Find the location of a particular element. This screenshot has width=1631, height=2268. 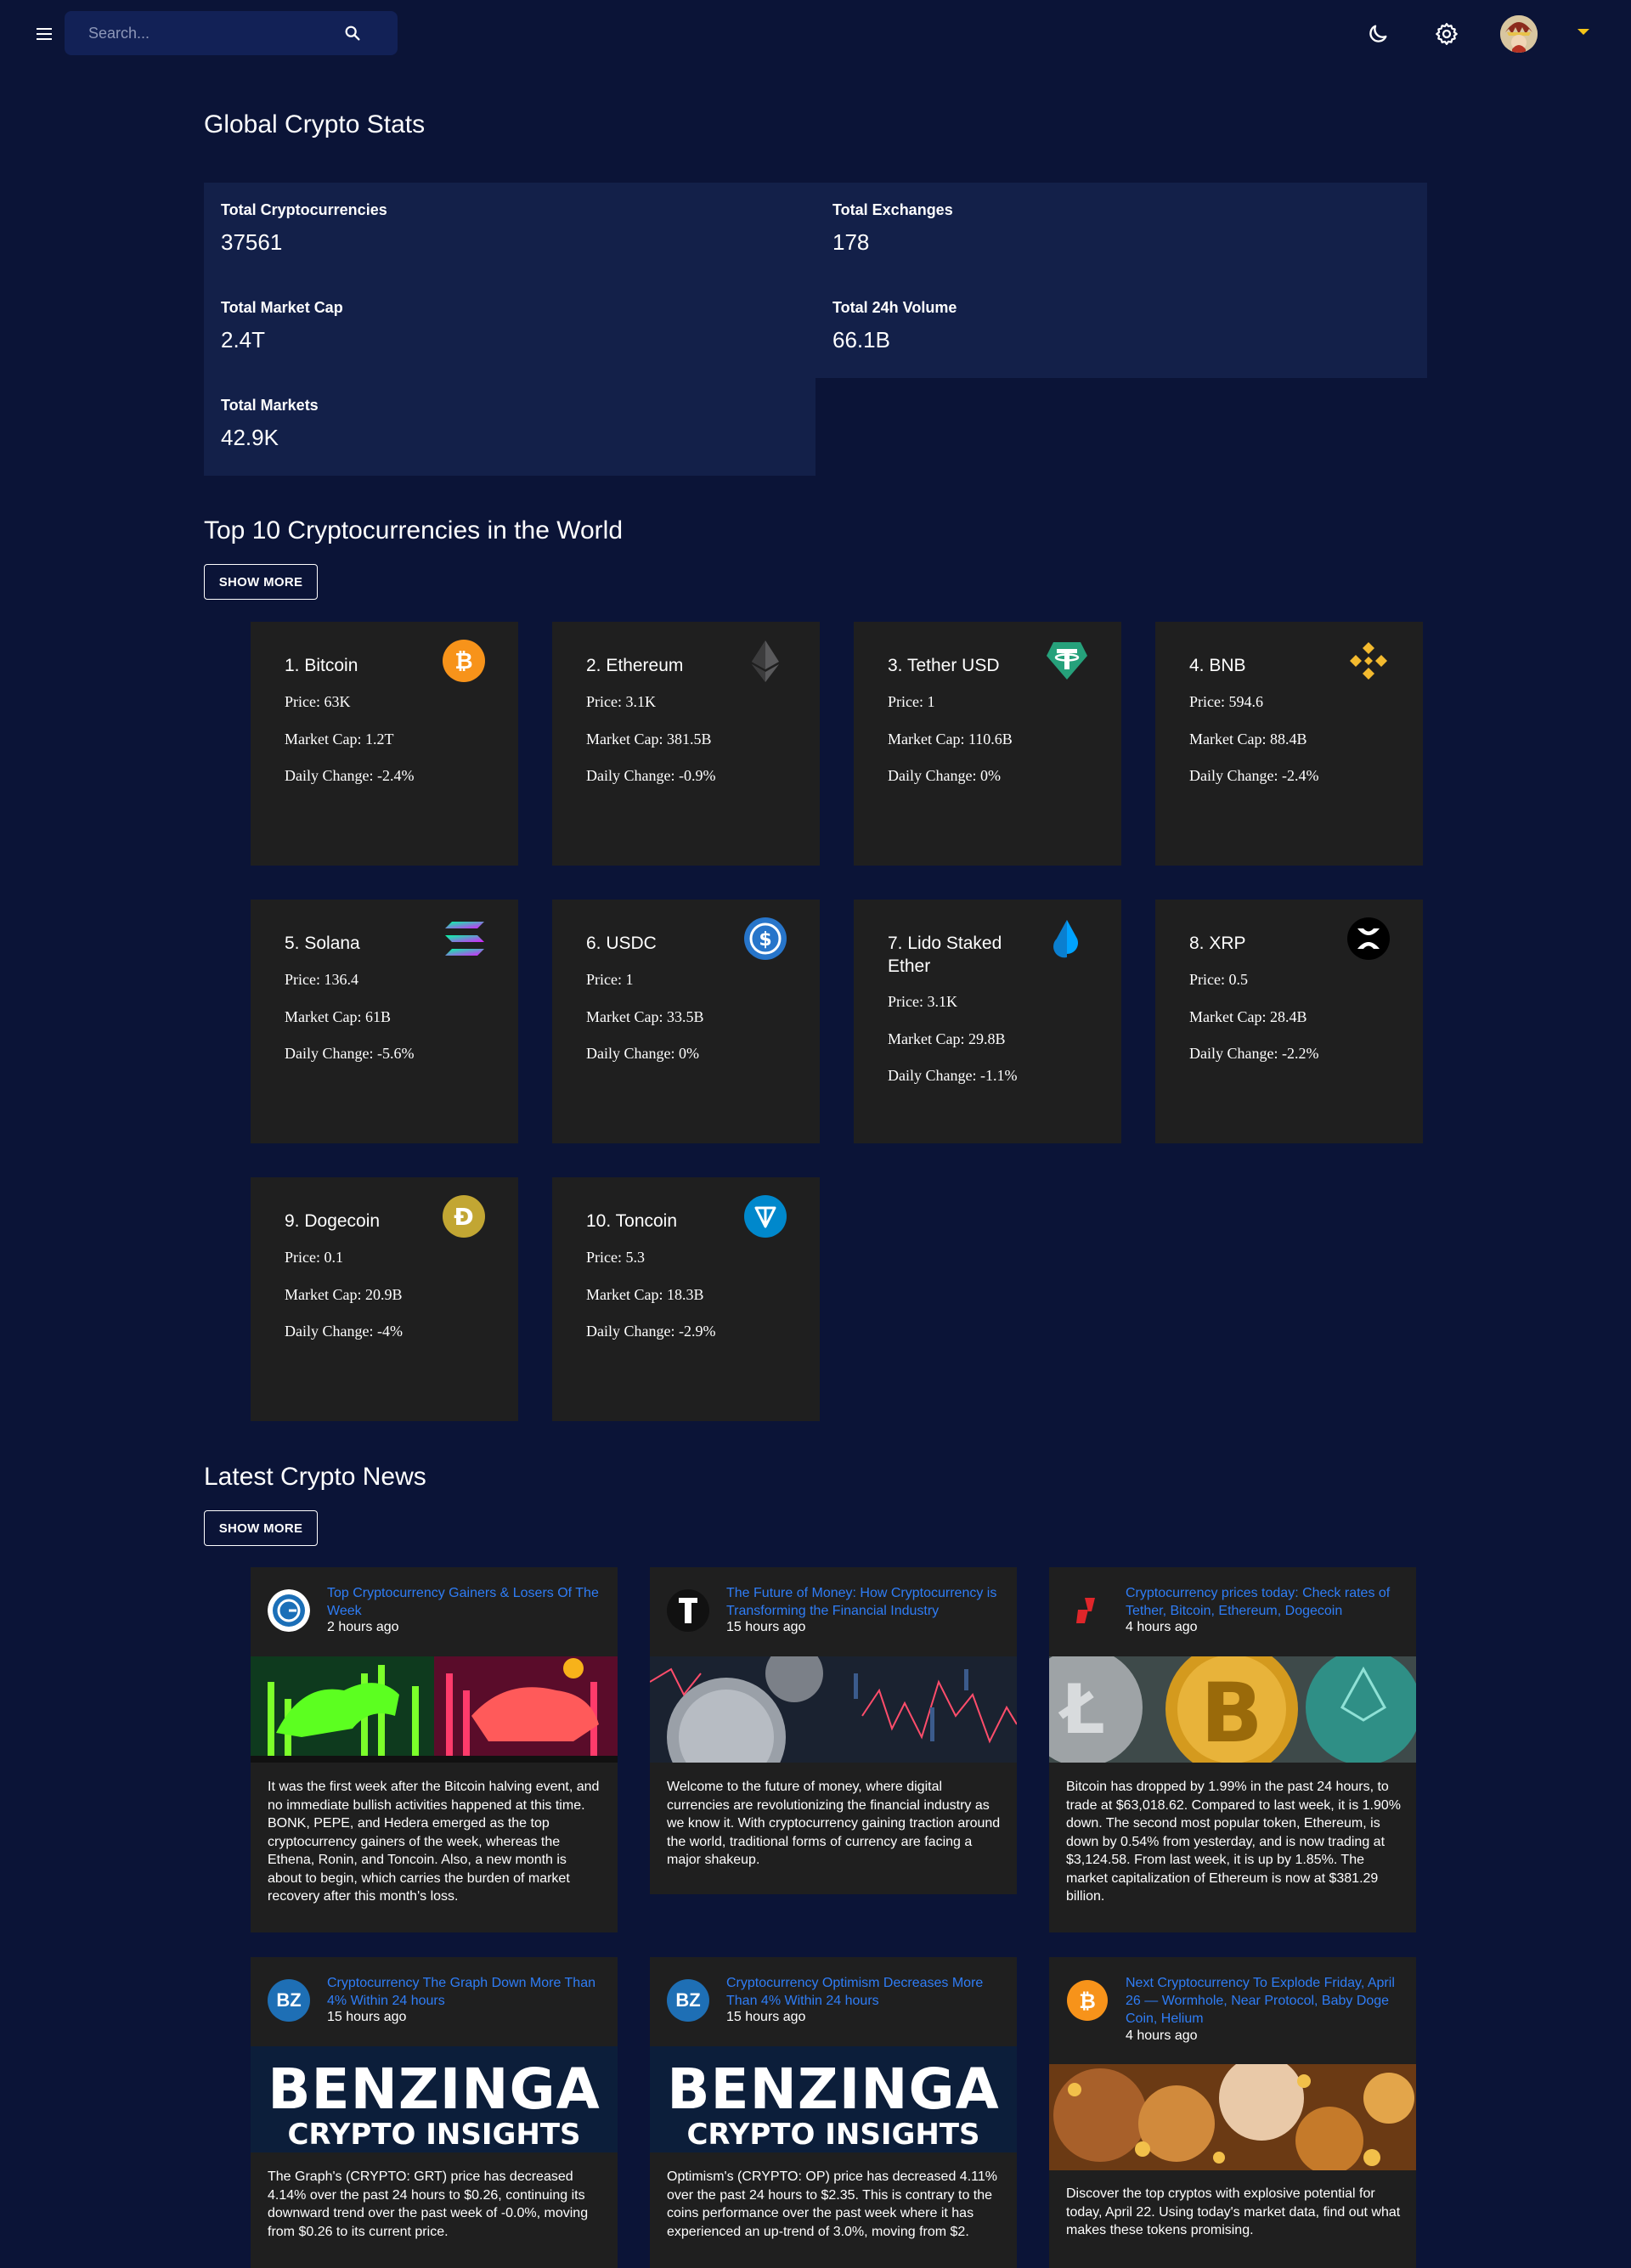

stat-total-cryptocurrencies: Total Cryptocurrencies 37561 is located at coordinates (510, 231).